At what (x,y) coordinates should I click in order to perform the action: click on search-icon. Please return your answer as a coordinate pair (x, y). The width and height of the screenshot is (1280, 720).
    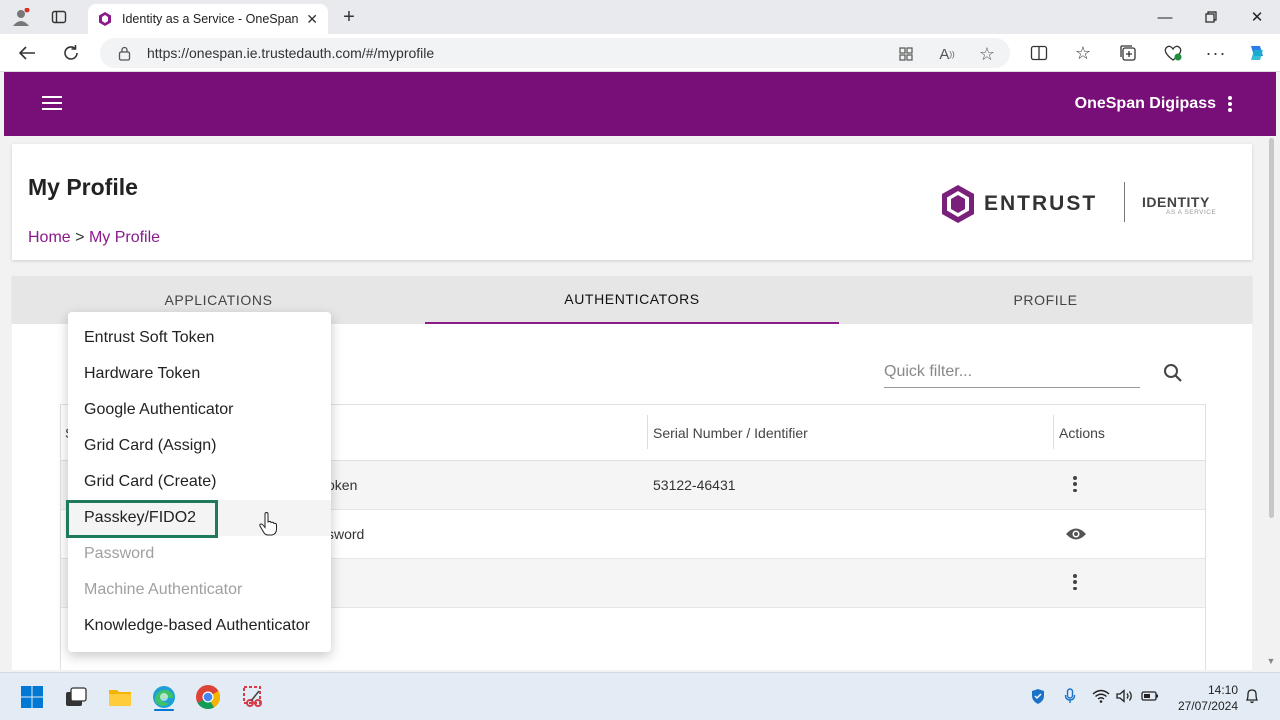
    Looking at the image, I should click on (1173, 373).